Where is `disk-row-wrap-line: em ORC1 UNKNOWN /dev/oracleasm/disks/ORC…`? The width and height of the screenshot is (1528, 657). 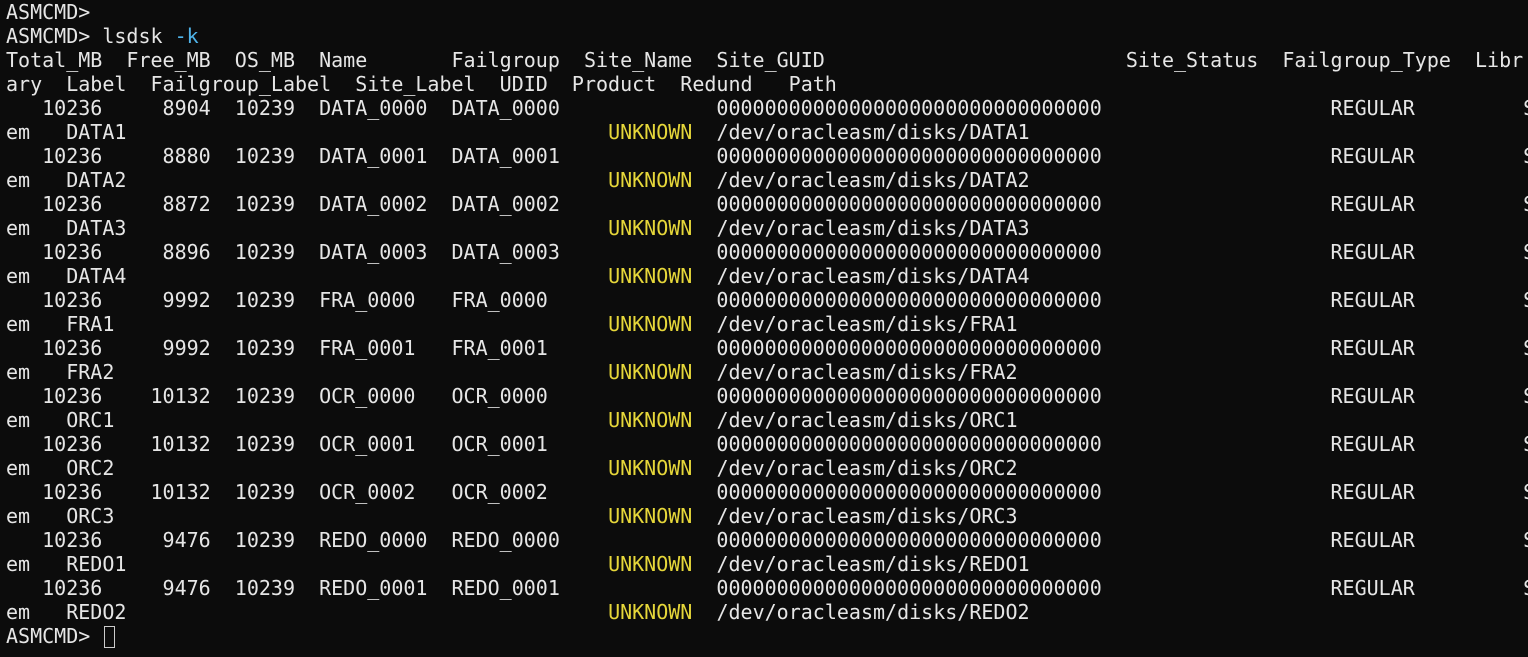 disk-row-wrap-line: em ORC1 UNKNOWN /dev/oracleasm/disks/ORC… is located at coordinates (767, 420).